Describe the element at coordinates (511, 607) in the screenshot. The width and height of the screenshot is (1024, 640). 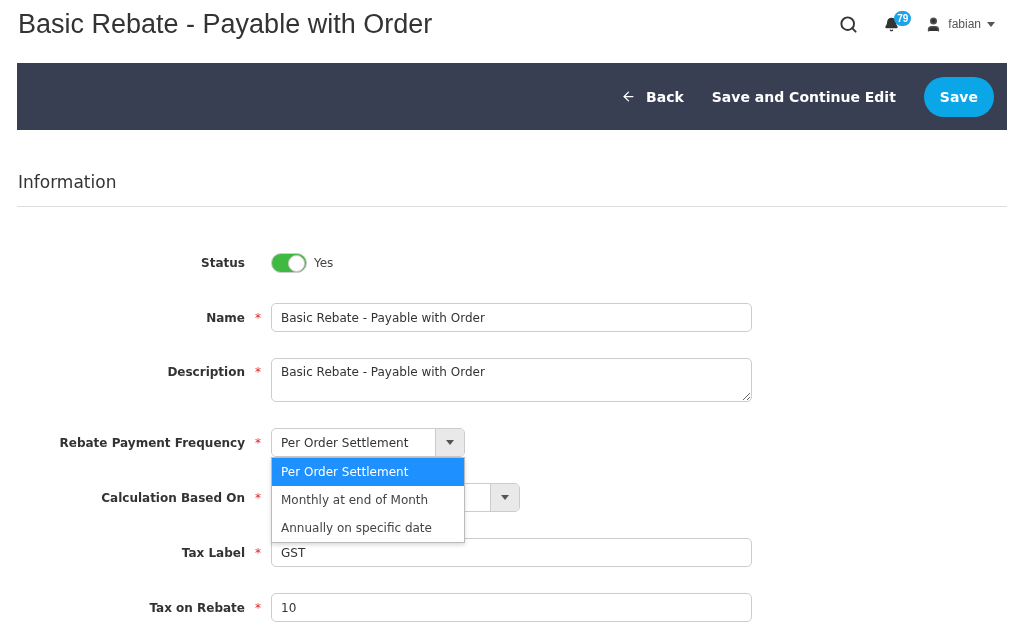
I see `input-field: 10` at that location.